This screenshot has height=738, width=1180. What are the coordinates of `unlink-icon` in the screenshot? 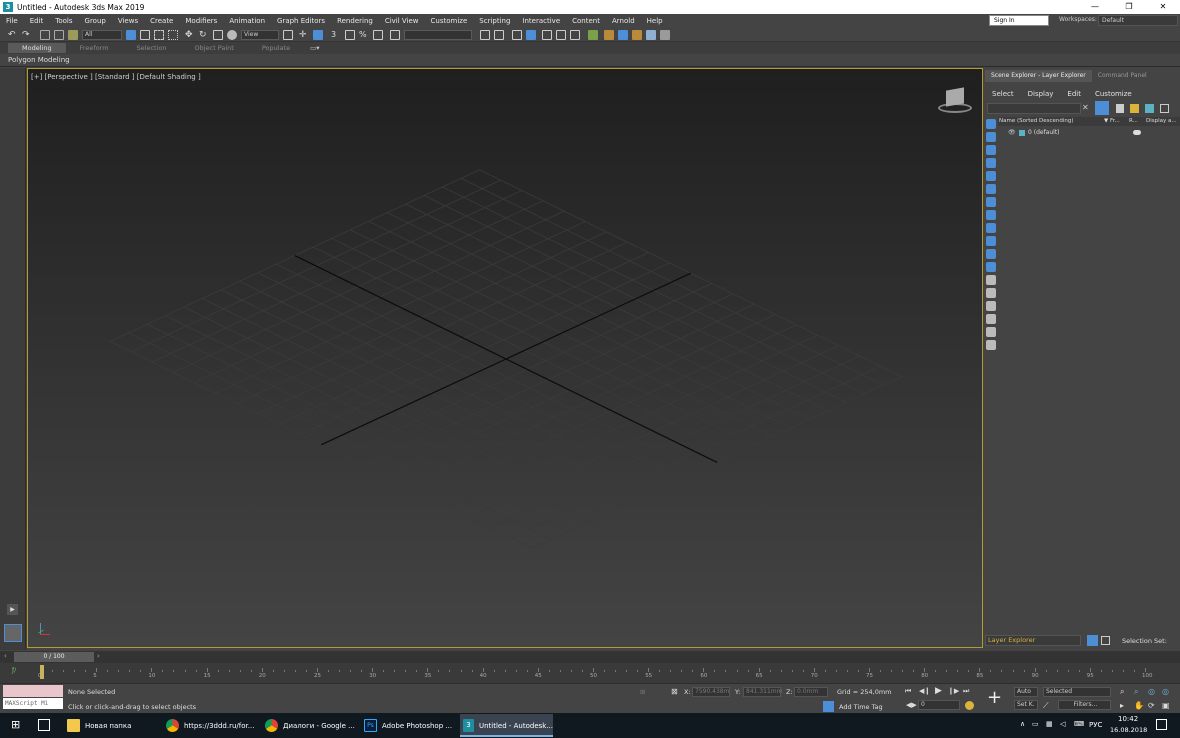 It's located at (59, 35).